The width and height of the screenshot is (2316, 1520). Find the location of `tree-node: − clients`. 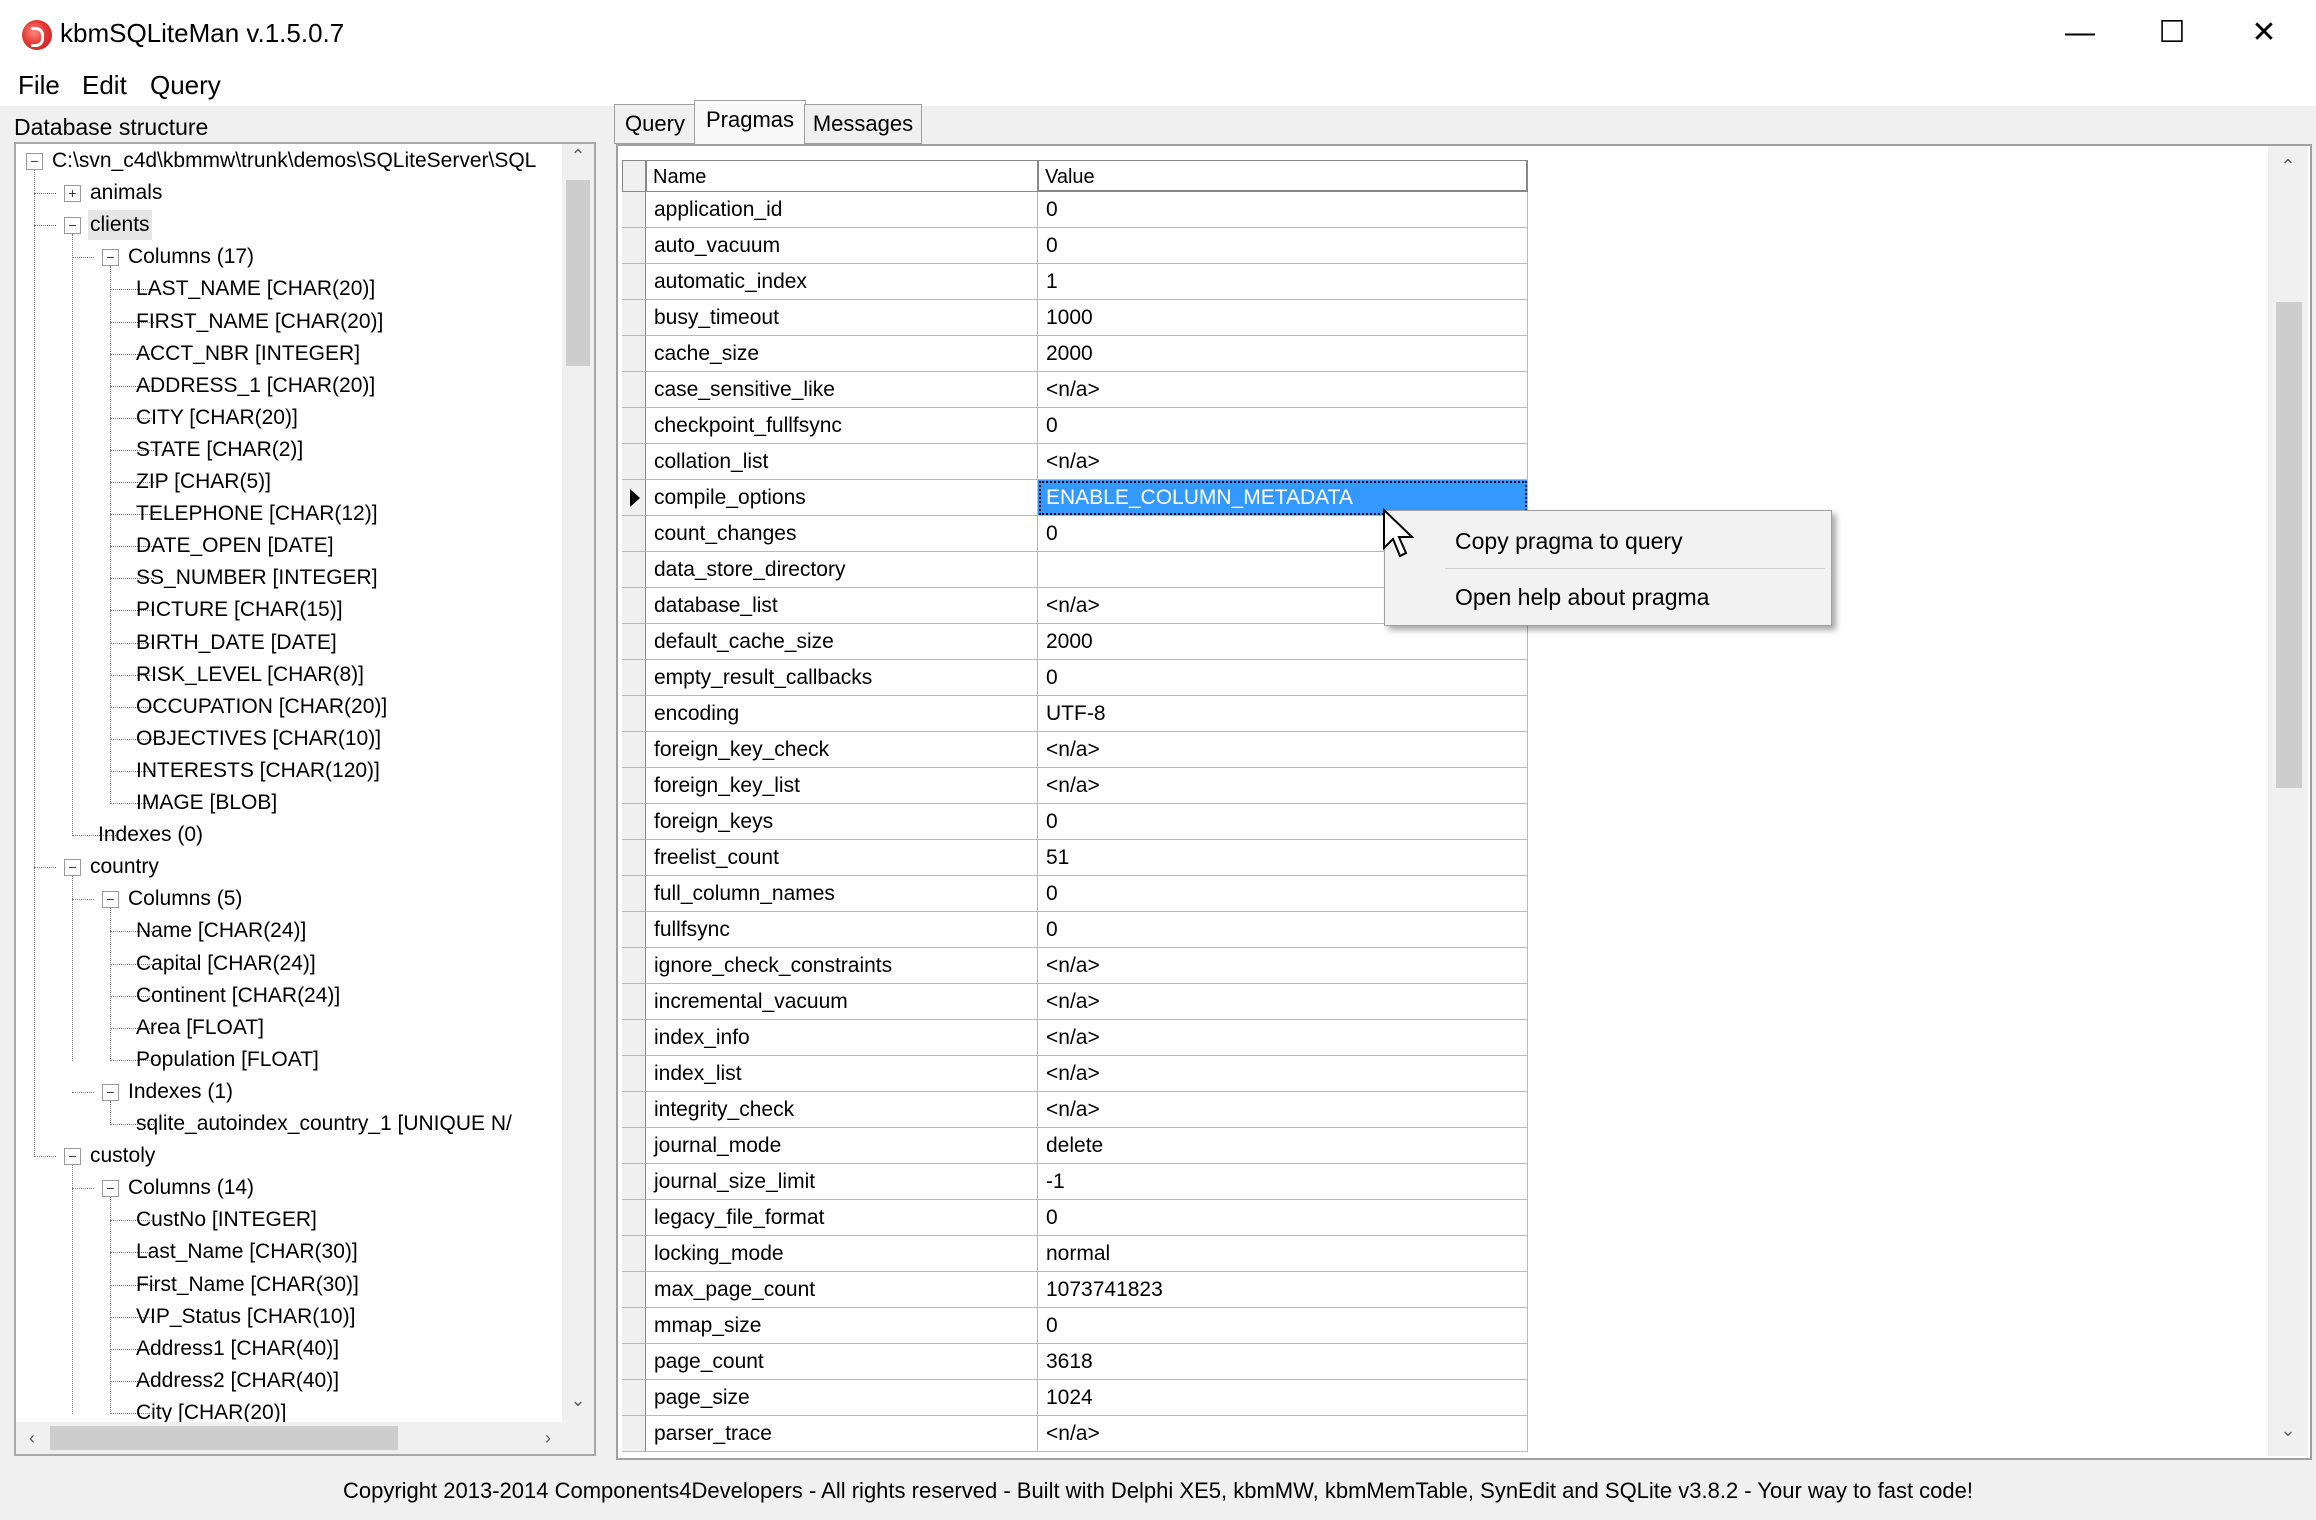

tree-node: − clients is located at coordinates (288, 225).